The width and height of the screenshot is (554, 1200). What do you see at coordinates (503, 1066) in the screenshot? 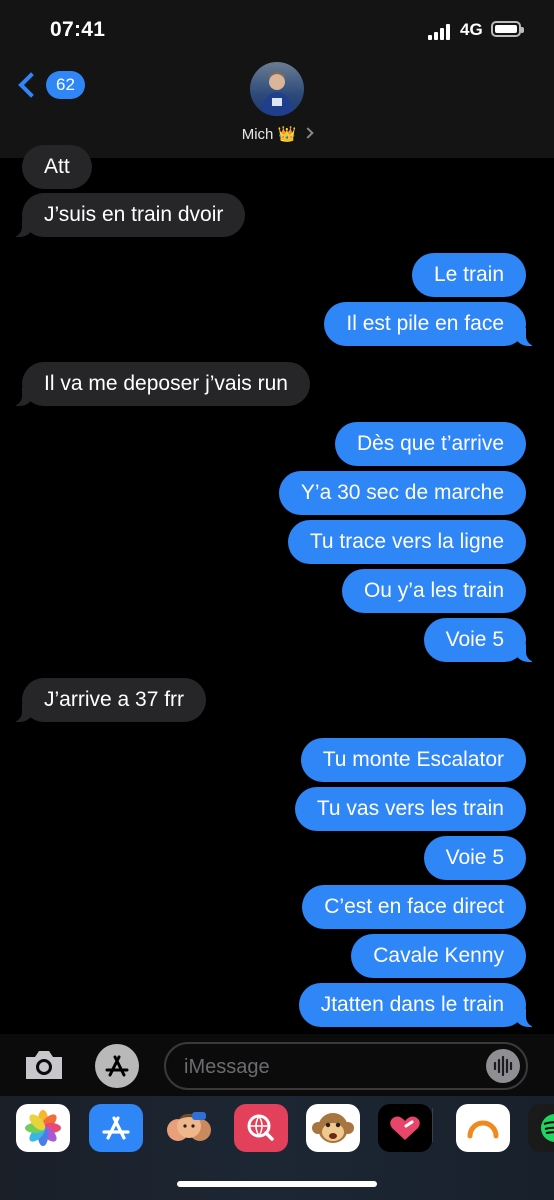
I see `audio-message-icon` at bounding box center [503, 1066].